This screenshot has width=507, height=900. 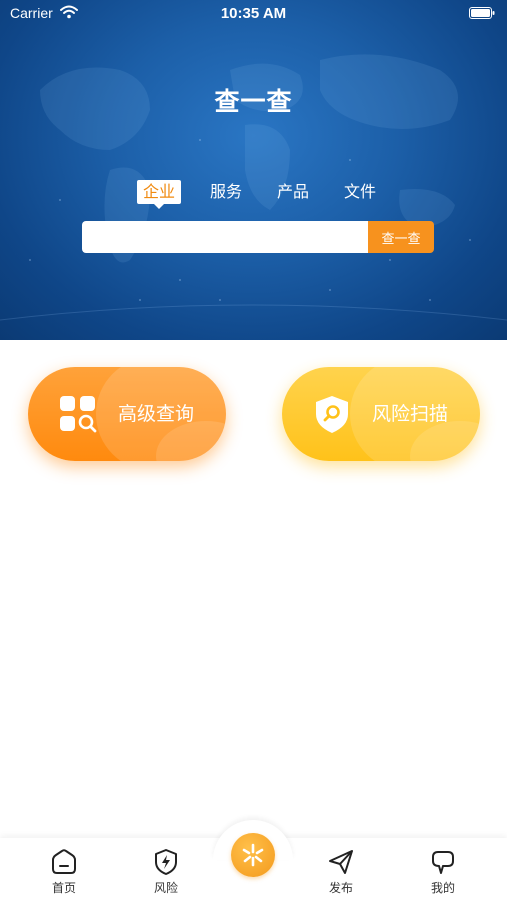 I want to click on risk-scan-label: 风险扫描, so click(x=410, y=414).